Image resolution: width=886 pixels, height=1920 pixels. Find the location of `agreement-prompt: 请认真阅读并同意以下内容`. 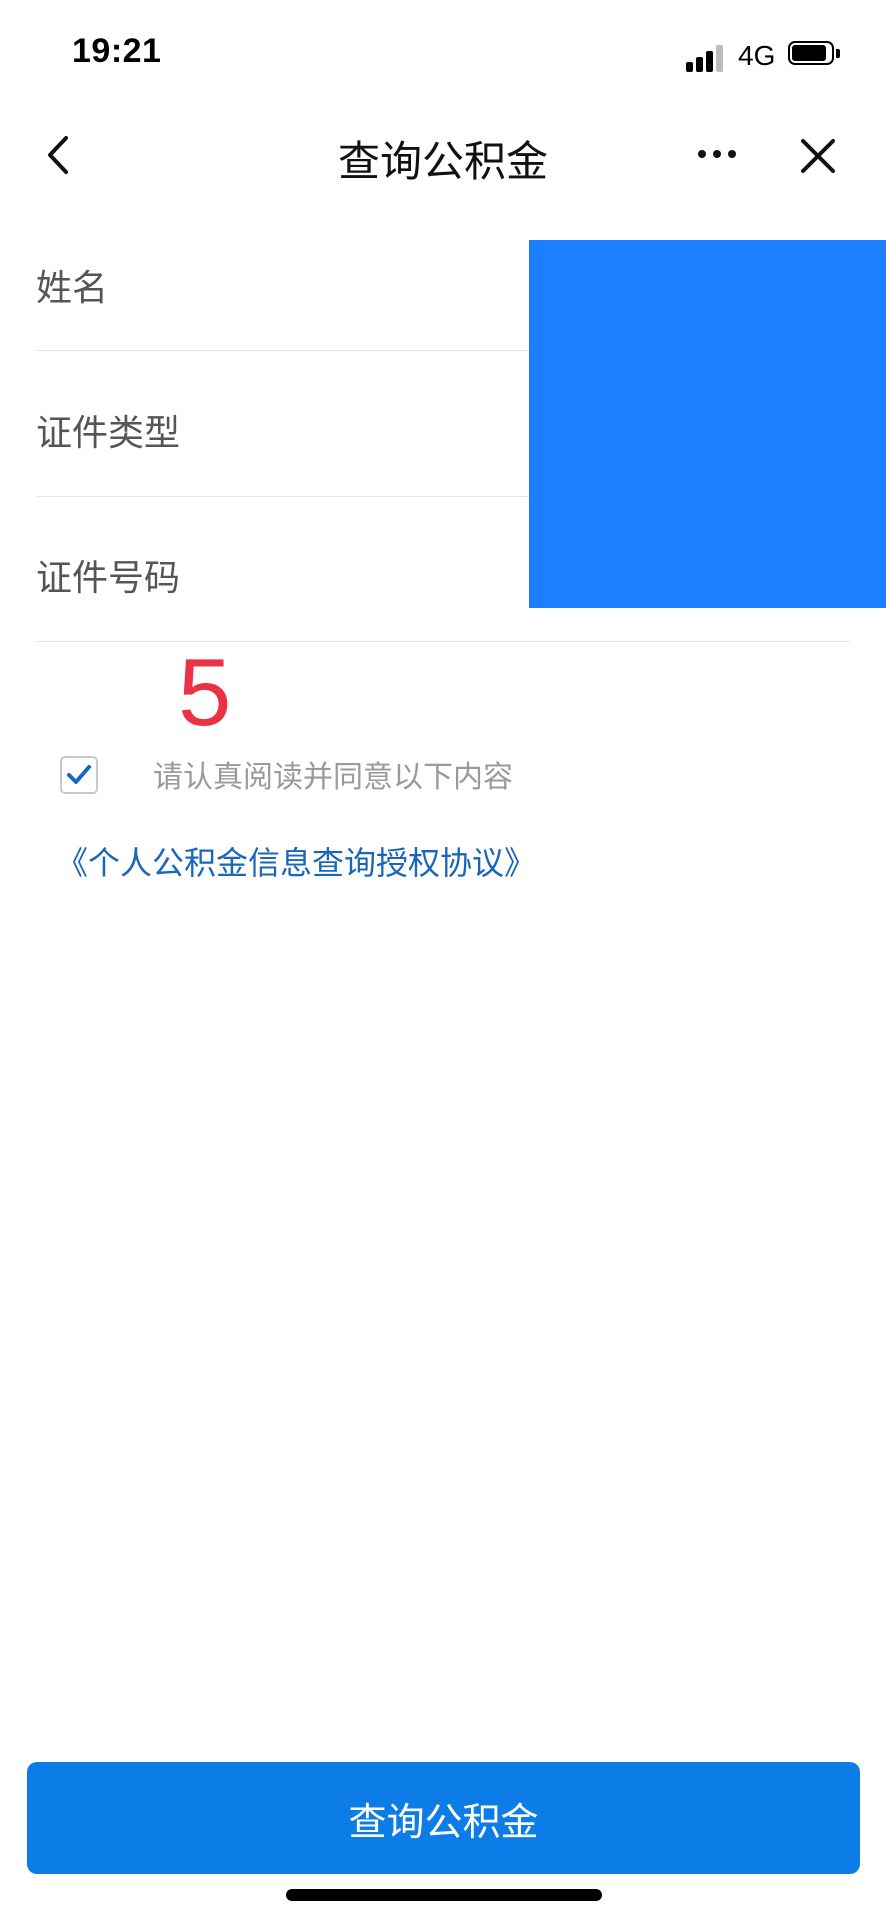

agreement-prompt: 请认真阅读并同意以下内容 is located at coordinates (333, 777).